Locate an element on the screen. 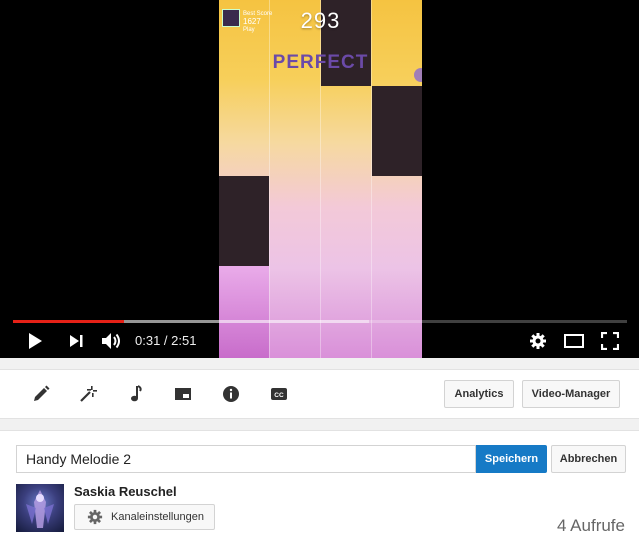 The width and height of the screenshot is (639, 539). theater-mode-button is located at coordinates (574, 341).